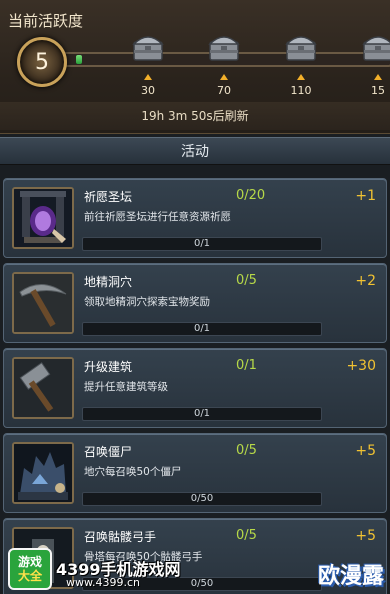 This screenshot has height=594, width=390. Describe the element at coordinates (46, 21) in the screenshot. I see `activity-title: 当前活跃度` at that location.